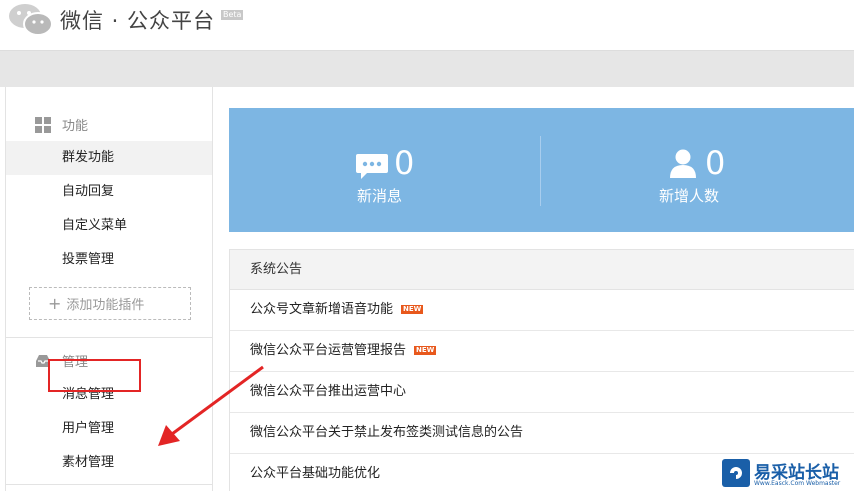 The width and height of the screenshot is (854, 491). Describe the element at coordinates (94, 375) in the screenshot. I see `highlight-box` at that location.